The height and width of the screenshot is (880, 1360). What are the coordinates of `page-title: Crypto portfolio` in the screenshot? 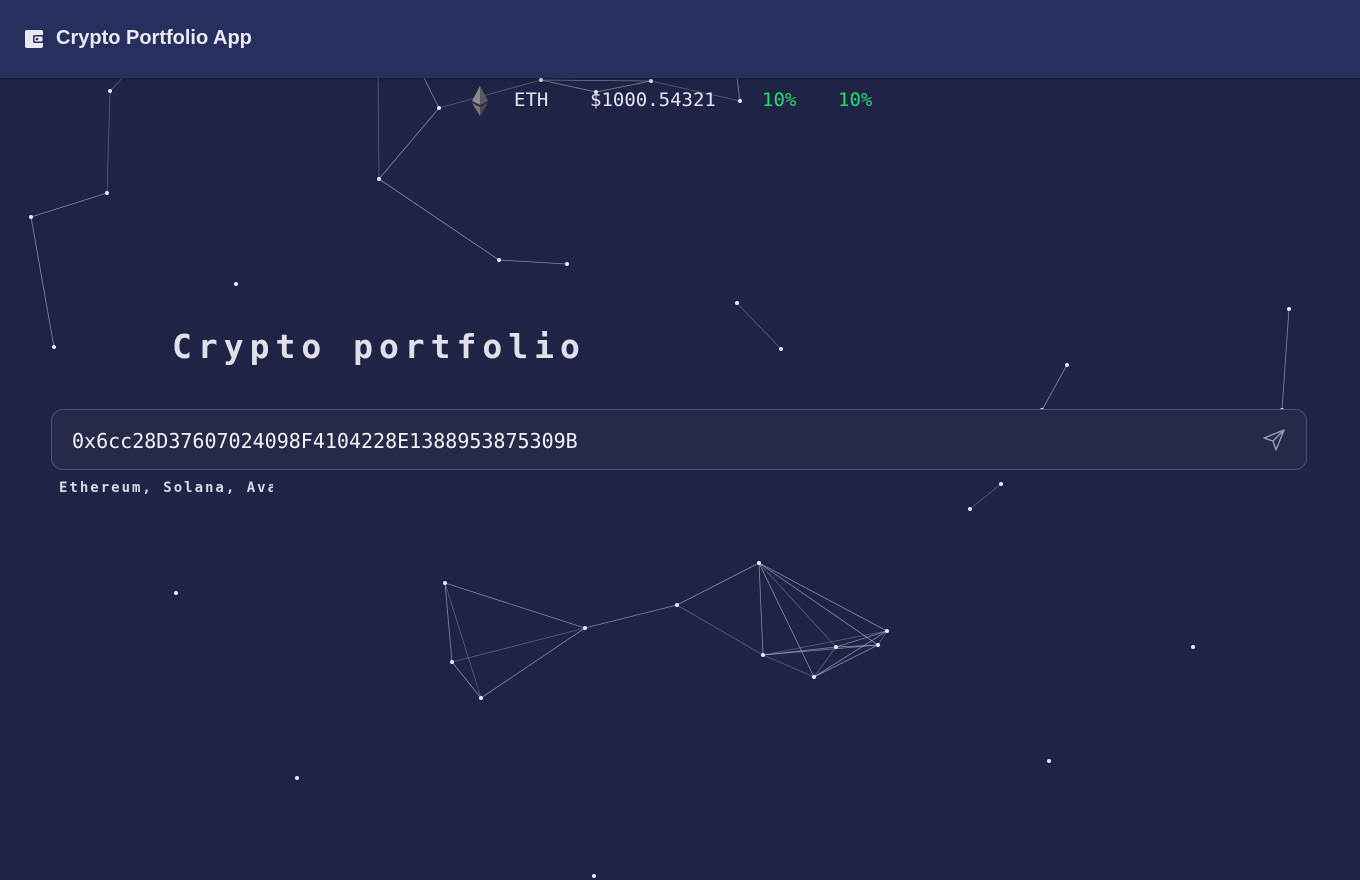 It's located at (379, 346).